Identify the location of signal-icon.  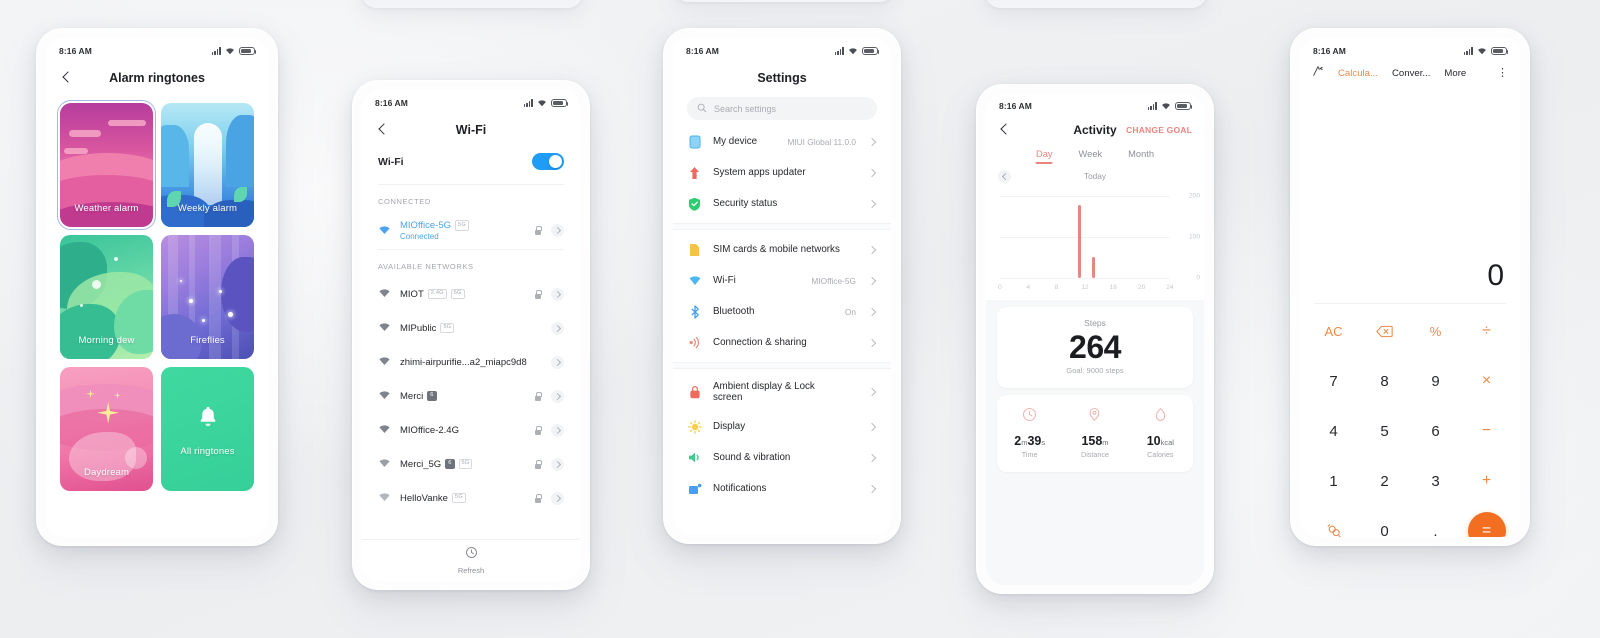
(839, 51).